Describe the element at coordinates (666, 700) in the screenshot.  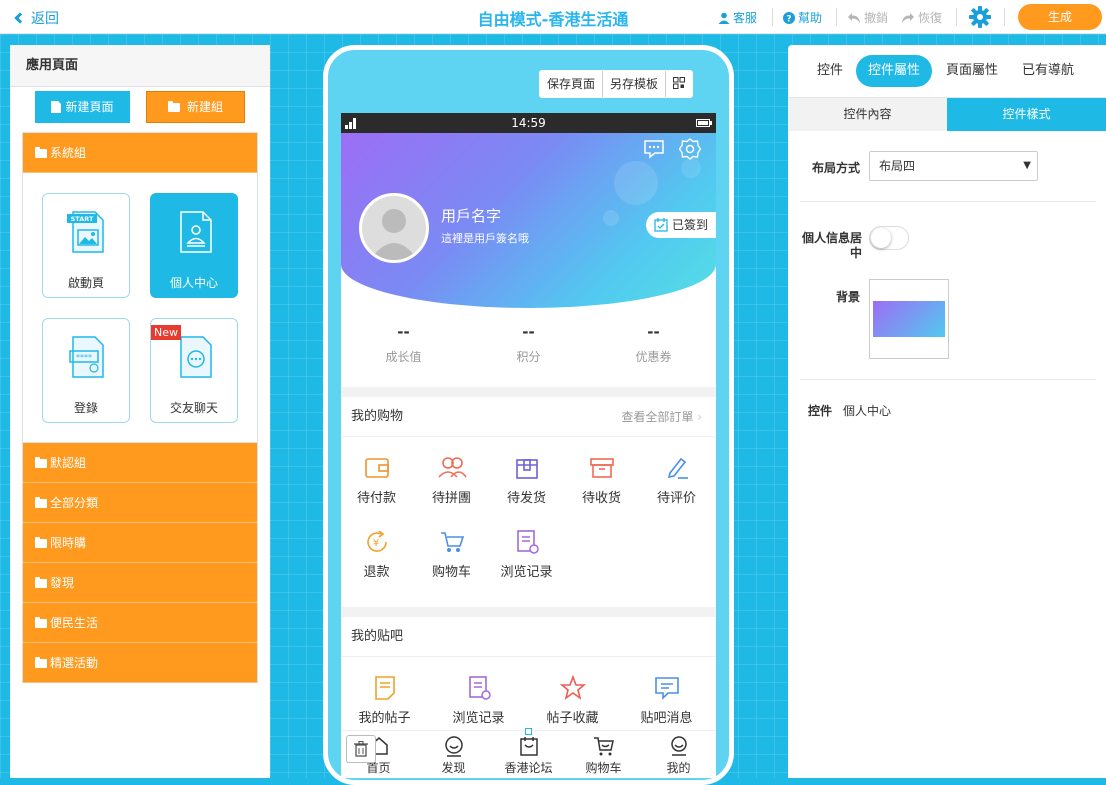
I see `forum-messages: 贴吧消息` at that location.